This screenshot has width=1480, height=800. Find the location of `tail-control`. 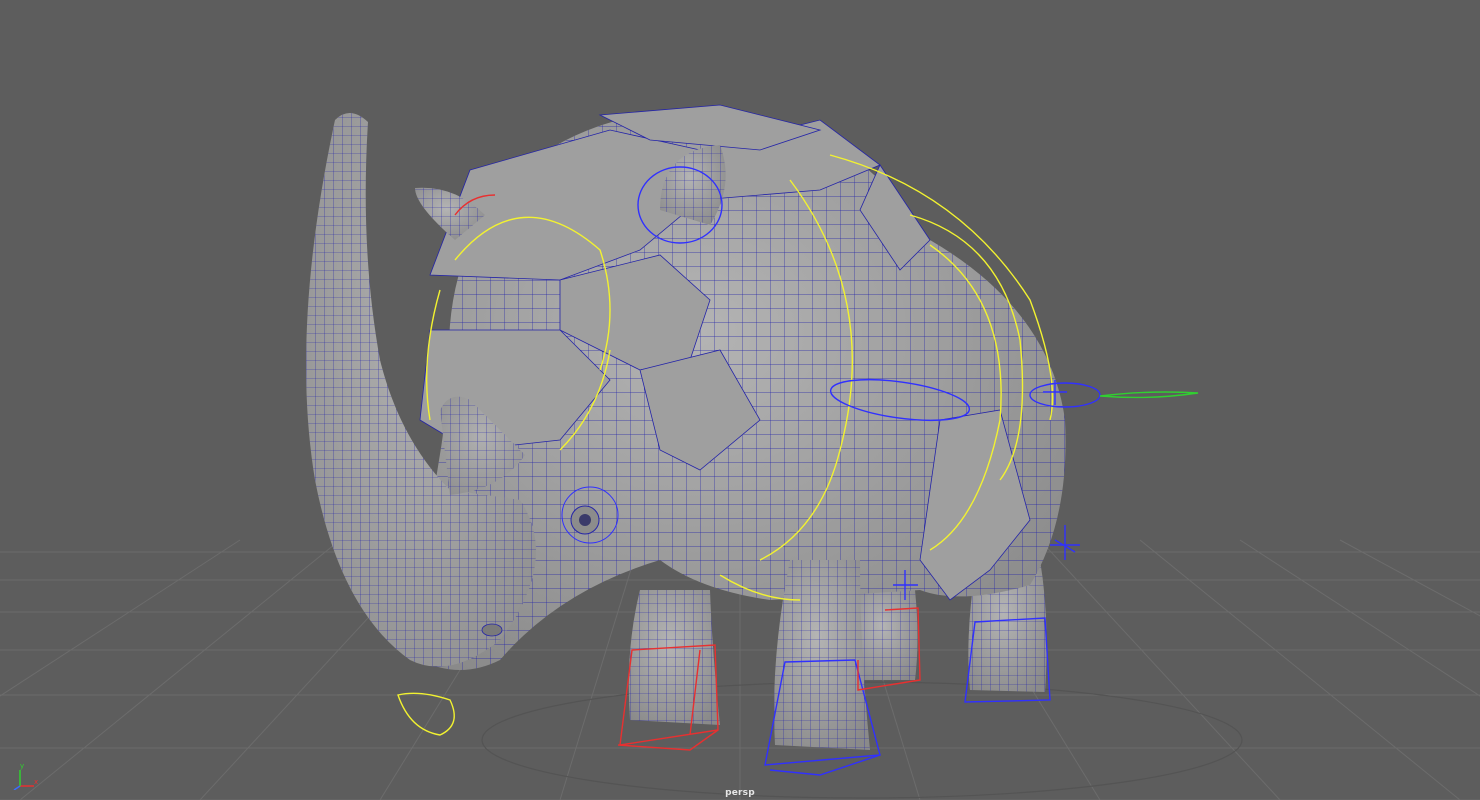

tail-control is located at coordinates (1149, 395).